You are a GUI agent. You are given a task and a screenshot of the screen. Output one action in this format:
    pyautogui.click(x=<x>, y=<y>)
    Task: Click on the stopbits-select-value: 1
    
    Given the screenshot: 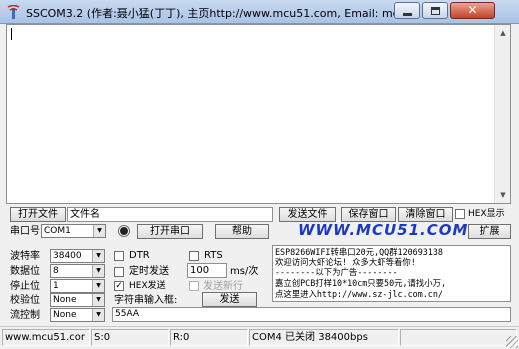 What is the action you would take?
    pyautogui.click(x=56, y=286)
    